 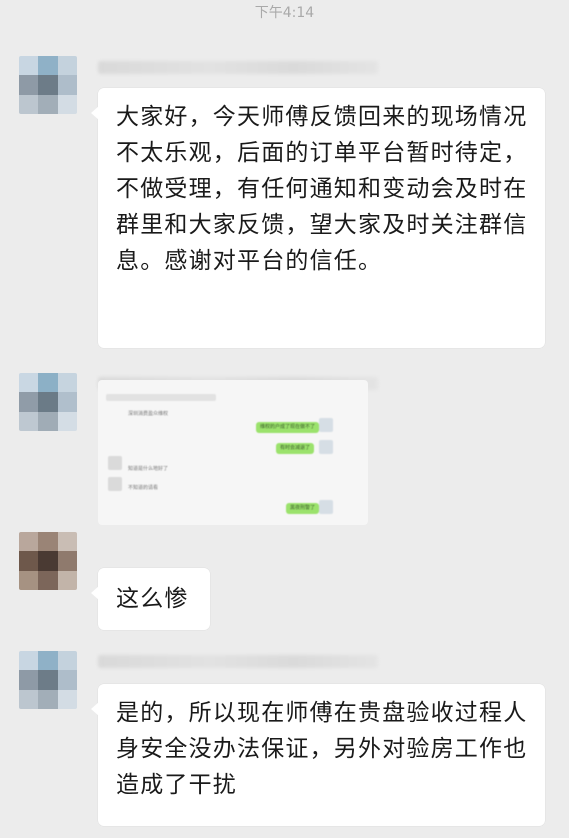 I want to click on message-text: 是的，所以现在师傅在贵盘验收过程人身安全没办法保证，另外对验房工作也造成了干扰, so click(x=322, y=749).